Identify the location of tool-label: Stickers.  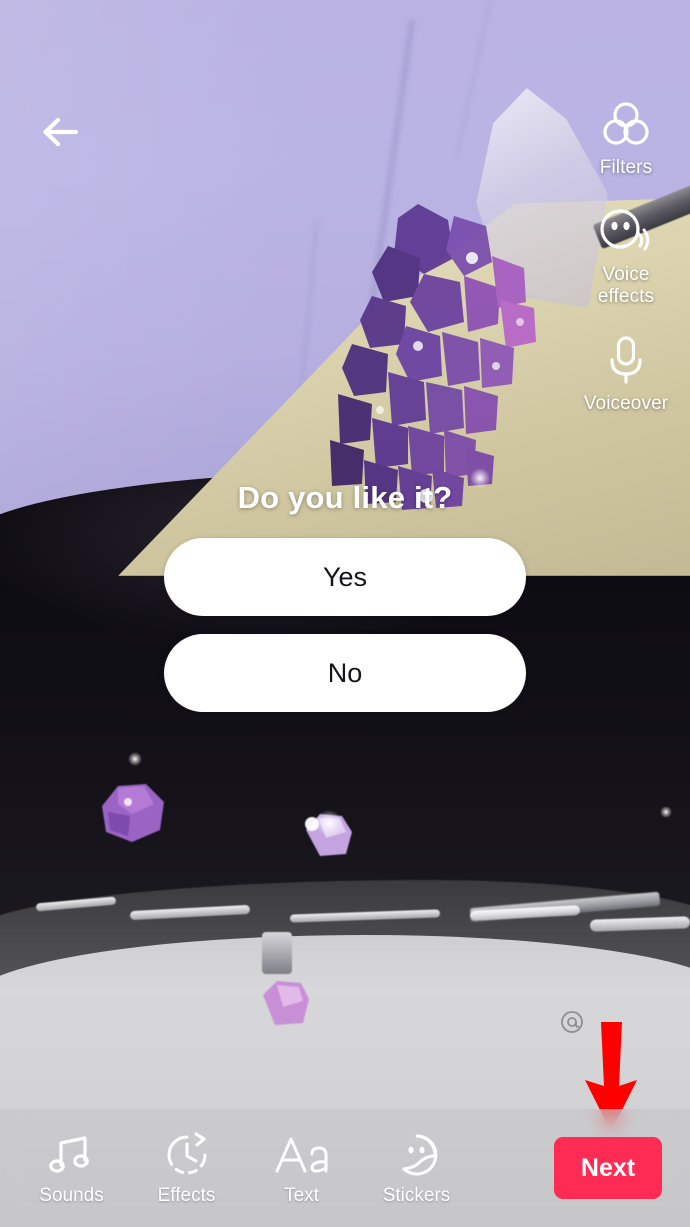
(416, 1195).